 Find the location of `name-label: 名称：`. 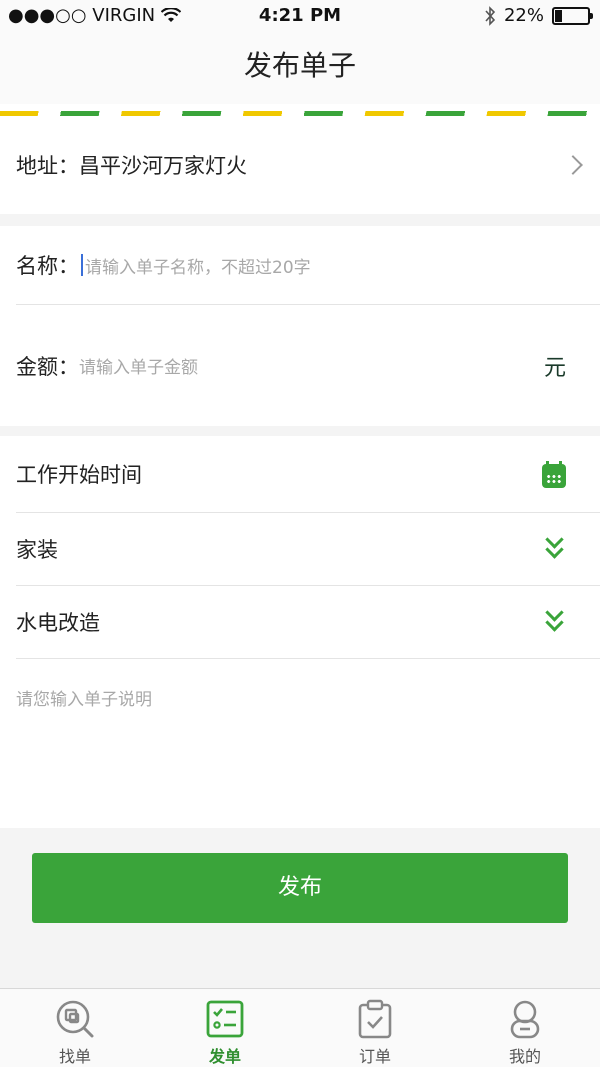

name-label: 名称： is located at coordinates (47, 266).